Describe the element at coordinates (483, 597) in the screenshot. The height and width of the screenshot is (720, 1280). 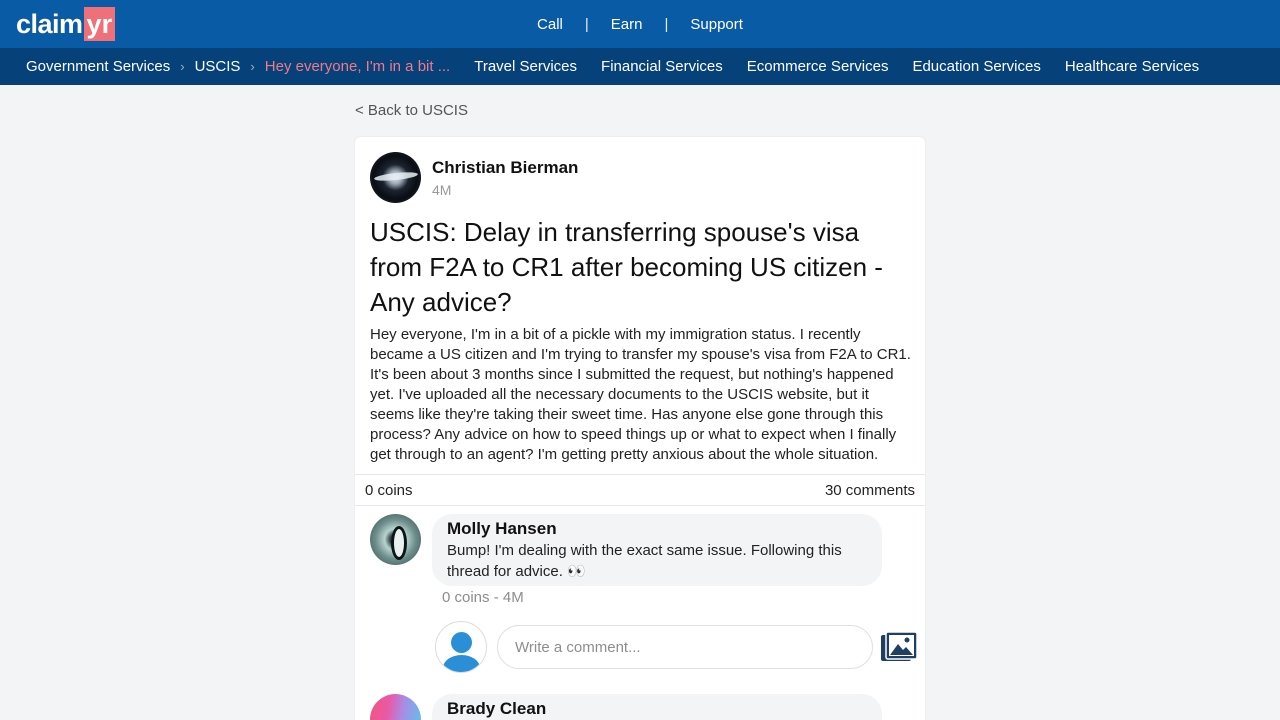
I see `comment-meta: 0 coins - 4M` at that location.